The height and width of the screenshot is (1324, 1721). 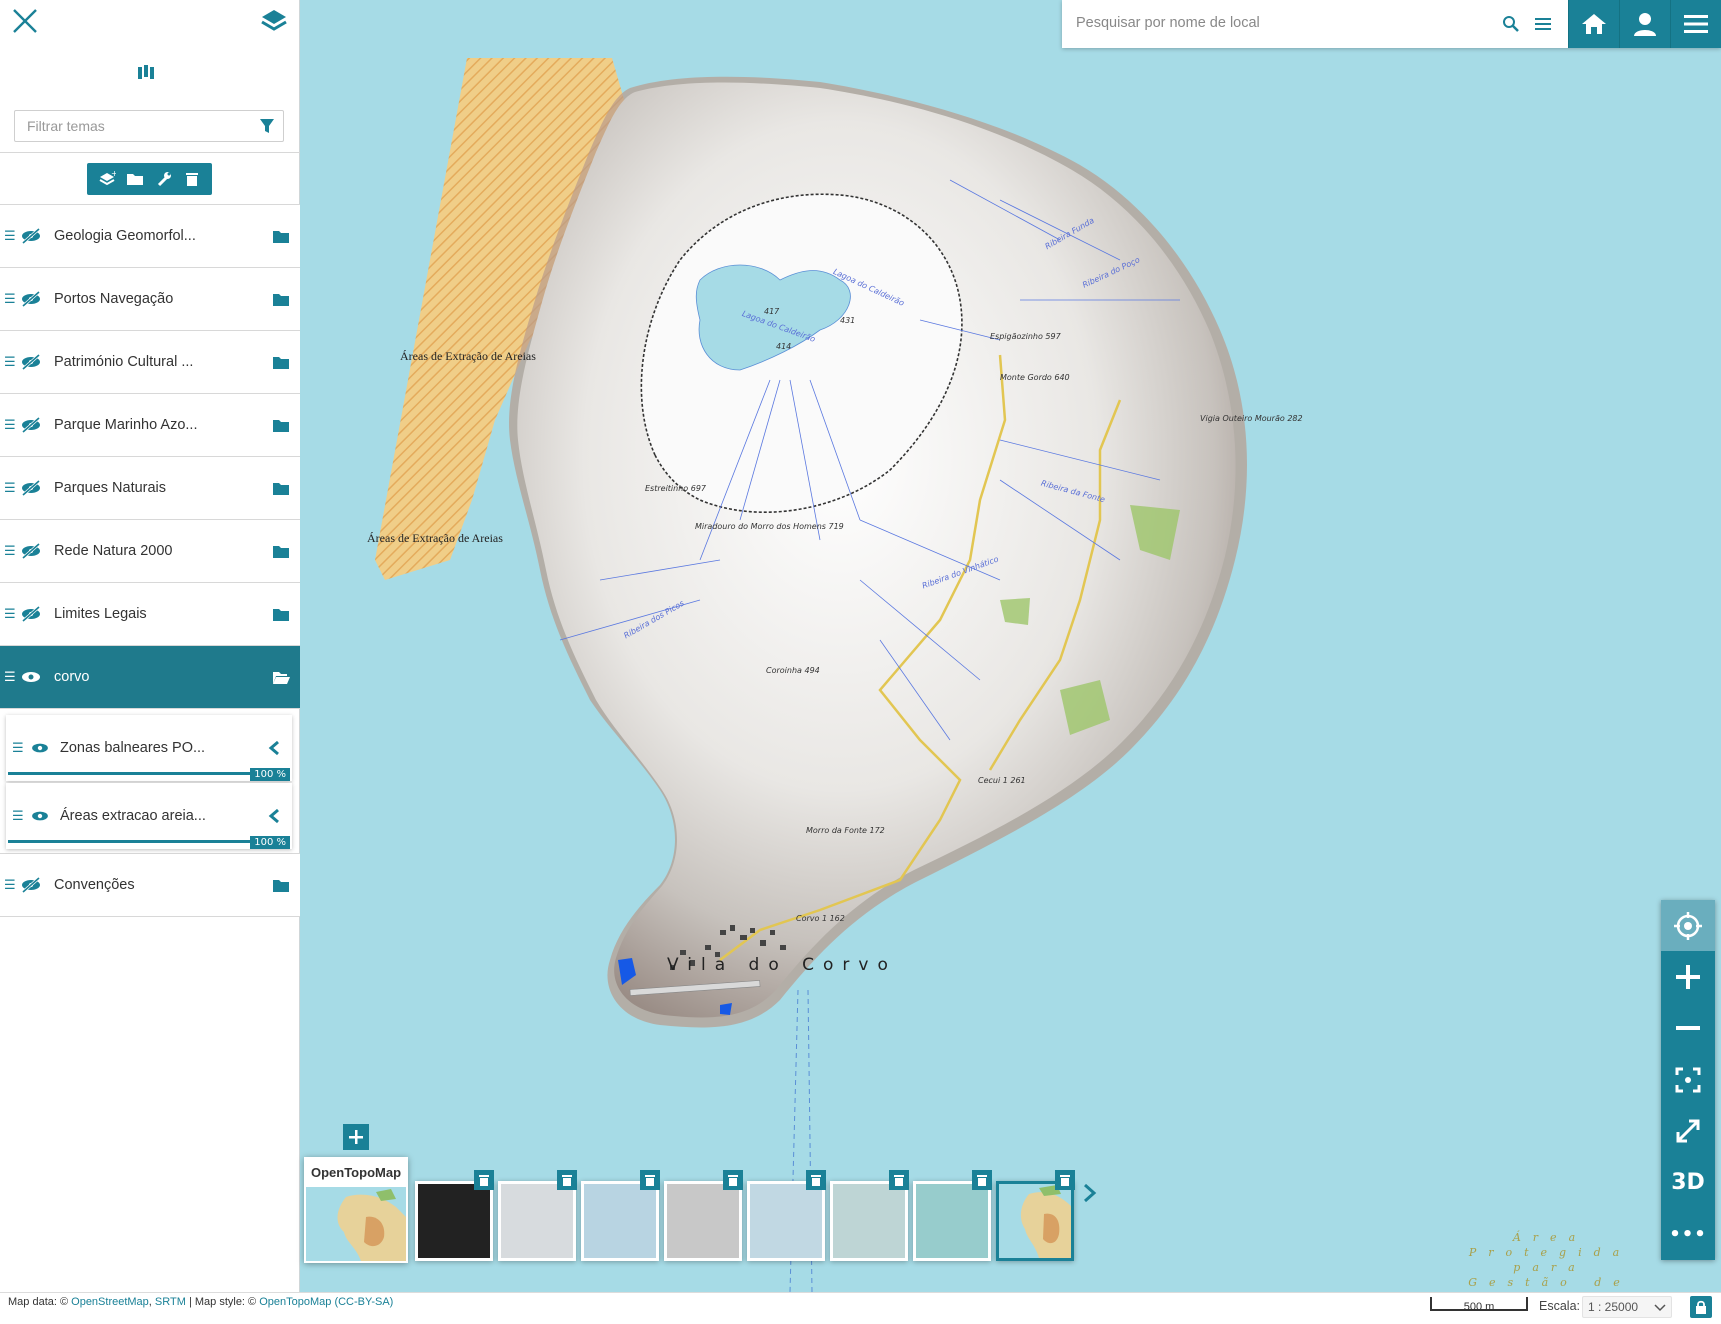 I want to click on tools-button, so click(x=164, y=179).